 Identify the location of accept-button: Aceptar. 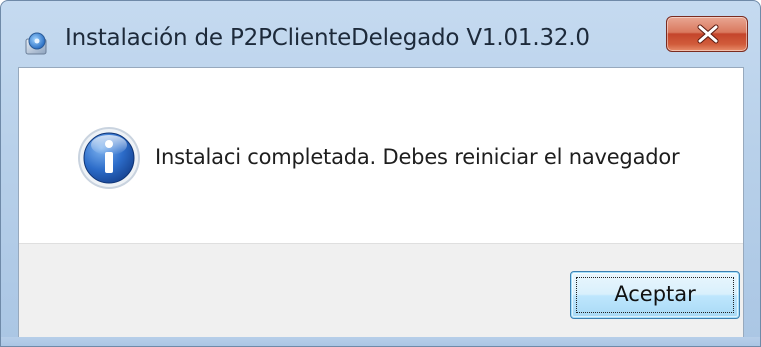
(655, 295).